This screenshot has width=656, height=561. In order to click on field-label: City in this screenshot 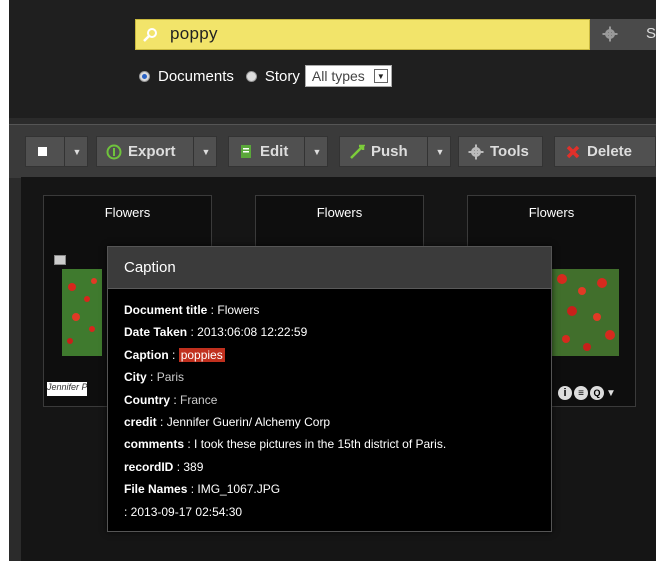, I will do `click(135, 377)`.